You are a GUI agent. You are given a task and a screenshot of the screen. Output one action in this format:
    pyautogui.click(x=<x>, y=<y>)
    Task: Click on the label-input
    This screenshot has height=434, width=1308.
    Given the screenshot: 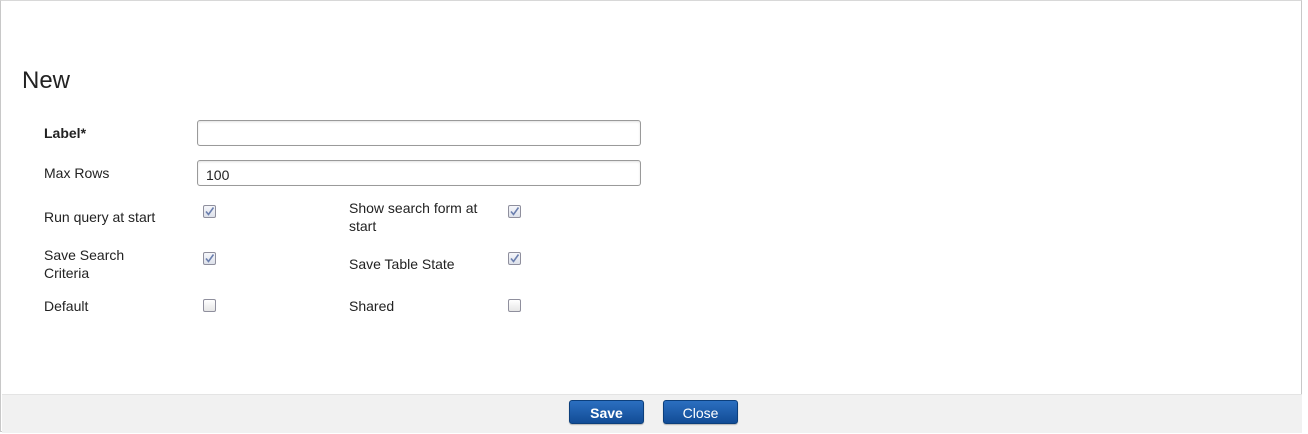 What is the action you would take?
    pyautogui.click(x=419, y=133)
    